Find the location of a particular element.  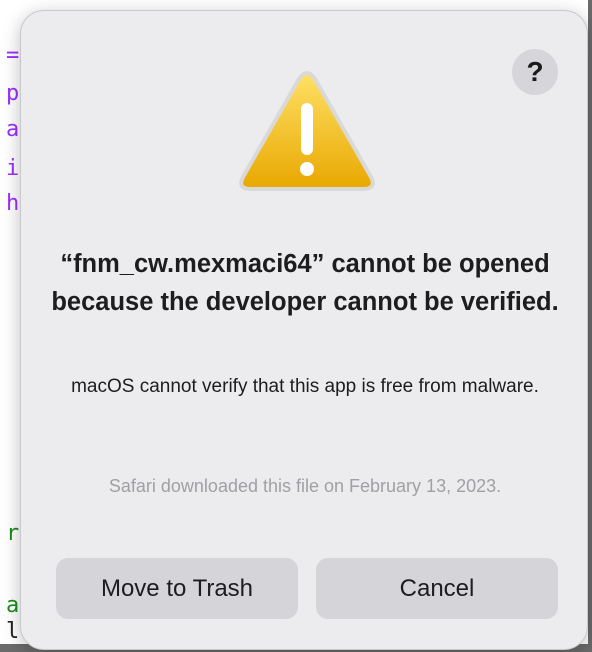

move-to-trash-button: Move to Trash is located at coordinates (177, 588).